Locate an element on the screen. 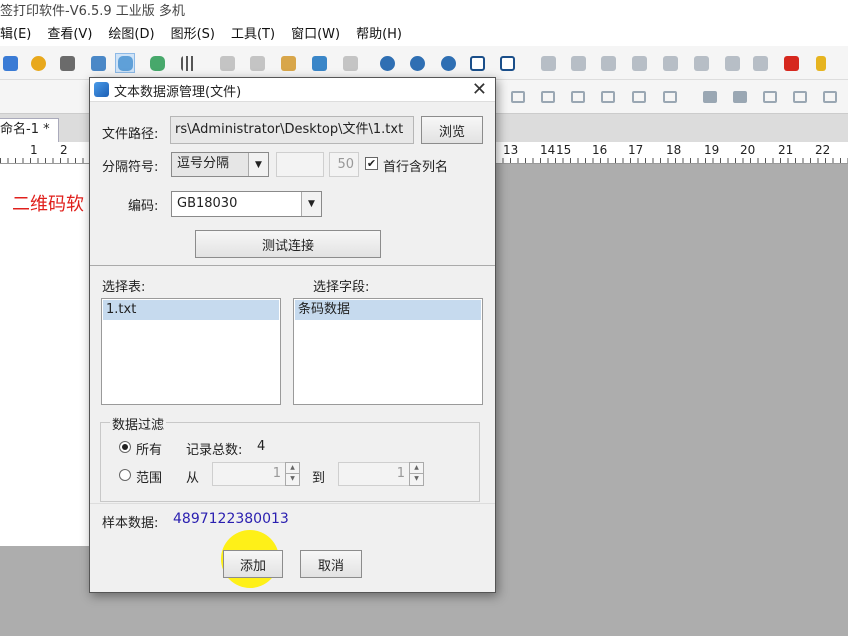  menu-view: 查看(V) is located at coordinates (69, 35).